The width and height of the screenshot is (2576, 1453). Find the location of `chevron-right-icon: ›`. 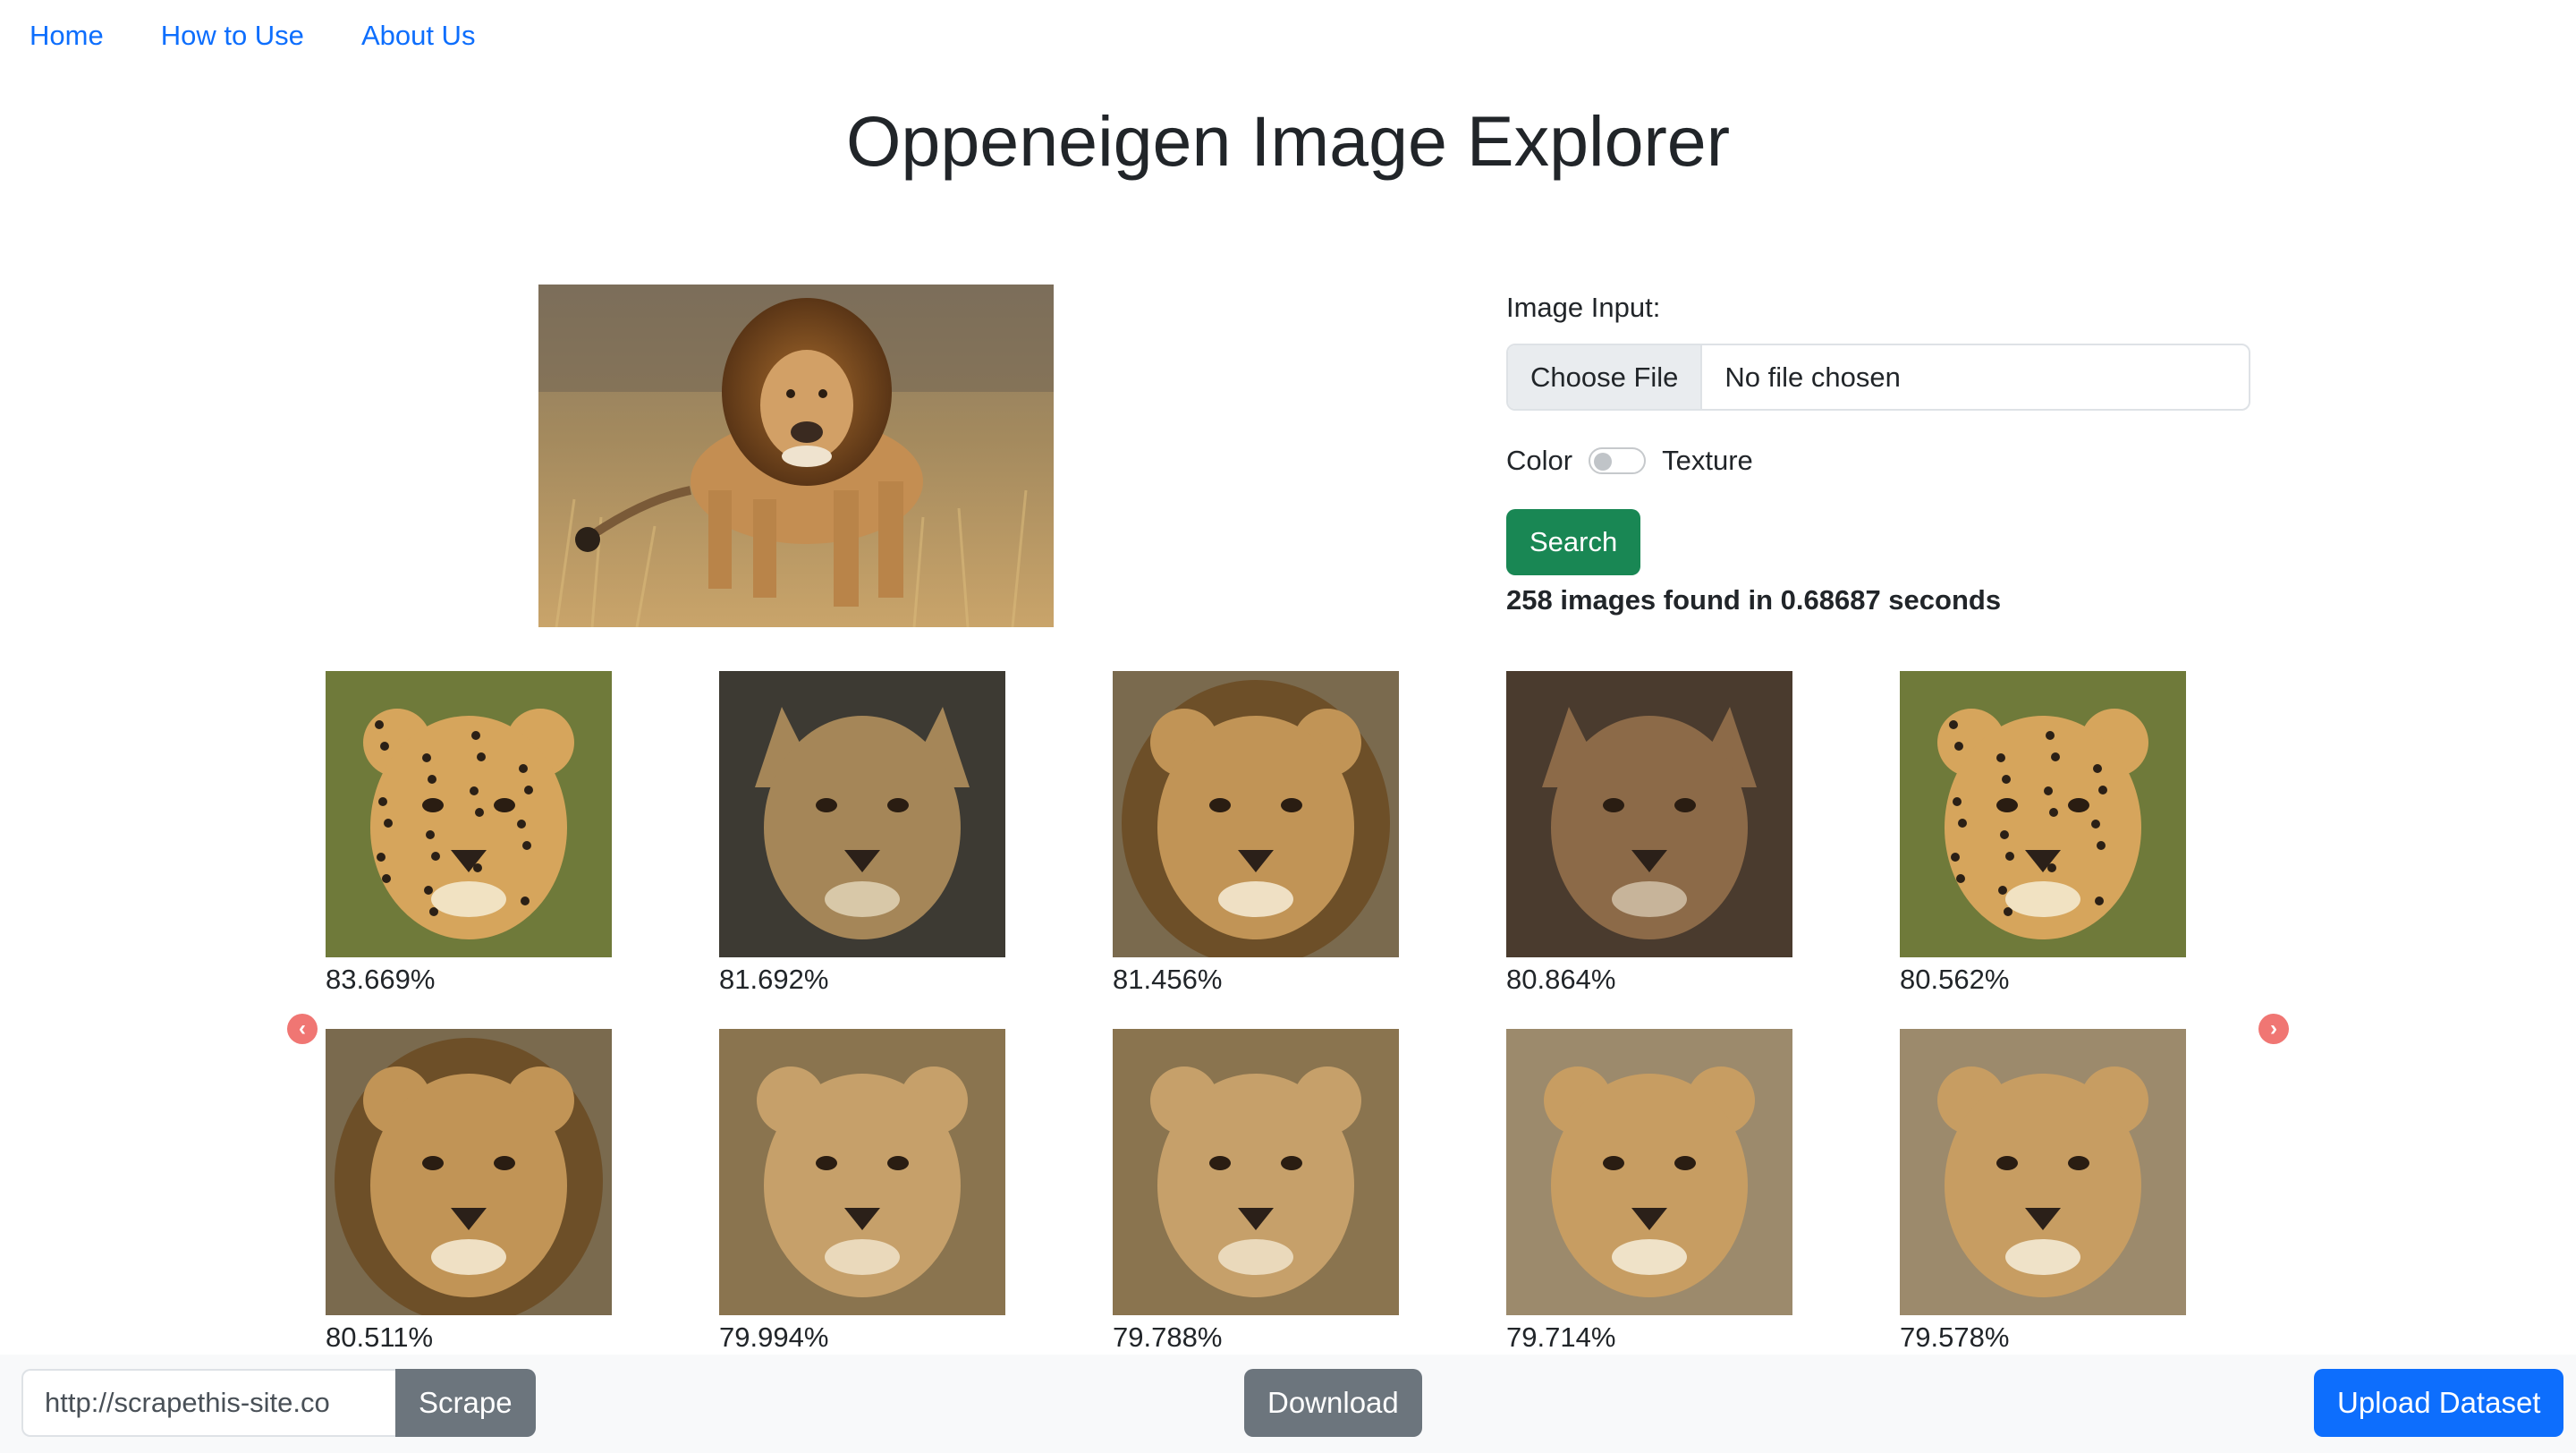

chevron-right-icon: › is located at coordinates (2273, 1029).